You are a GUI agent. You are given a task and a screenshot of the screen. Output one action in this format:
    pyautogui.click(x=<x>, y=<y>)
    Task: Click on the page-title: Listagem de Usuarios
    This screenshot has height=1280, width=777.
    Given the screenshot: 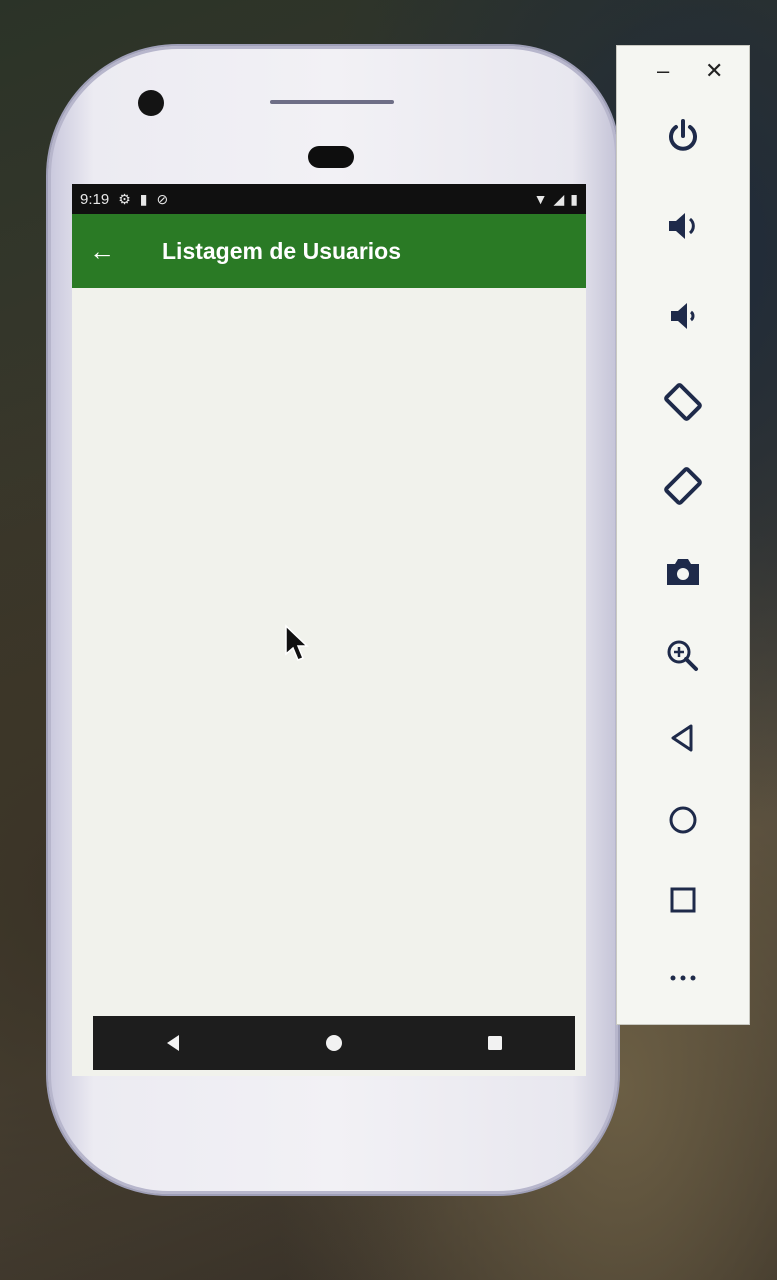 What is the action you would take?
    pyautogui.click(x=282, y=250)
    